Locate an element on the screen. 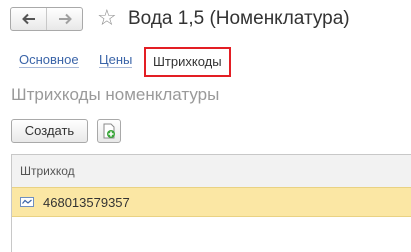 This screenshot has height=252, width=411. back-button is located at coordinates (28, 19).